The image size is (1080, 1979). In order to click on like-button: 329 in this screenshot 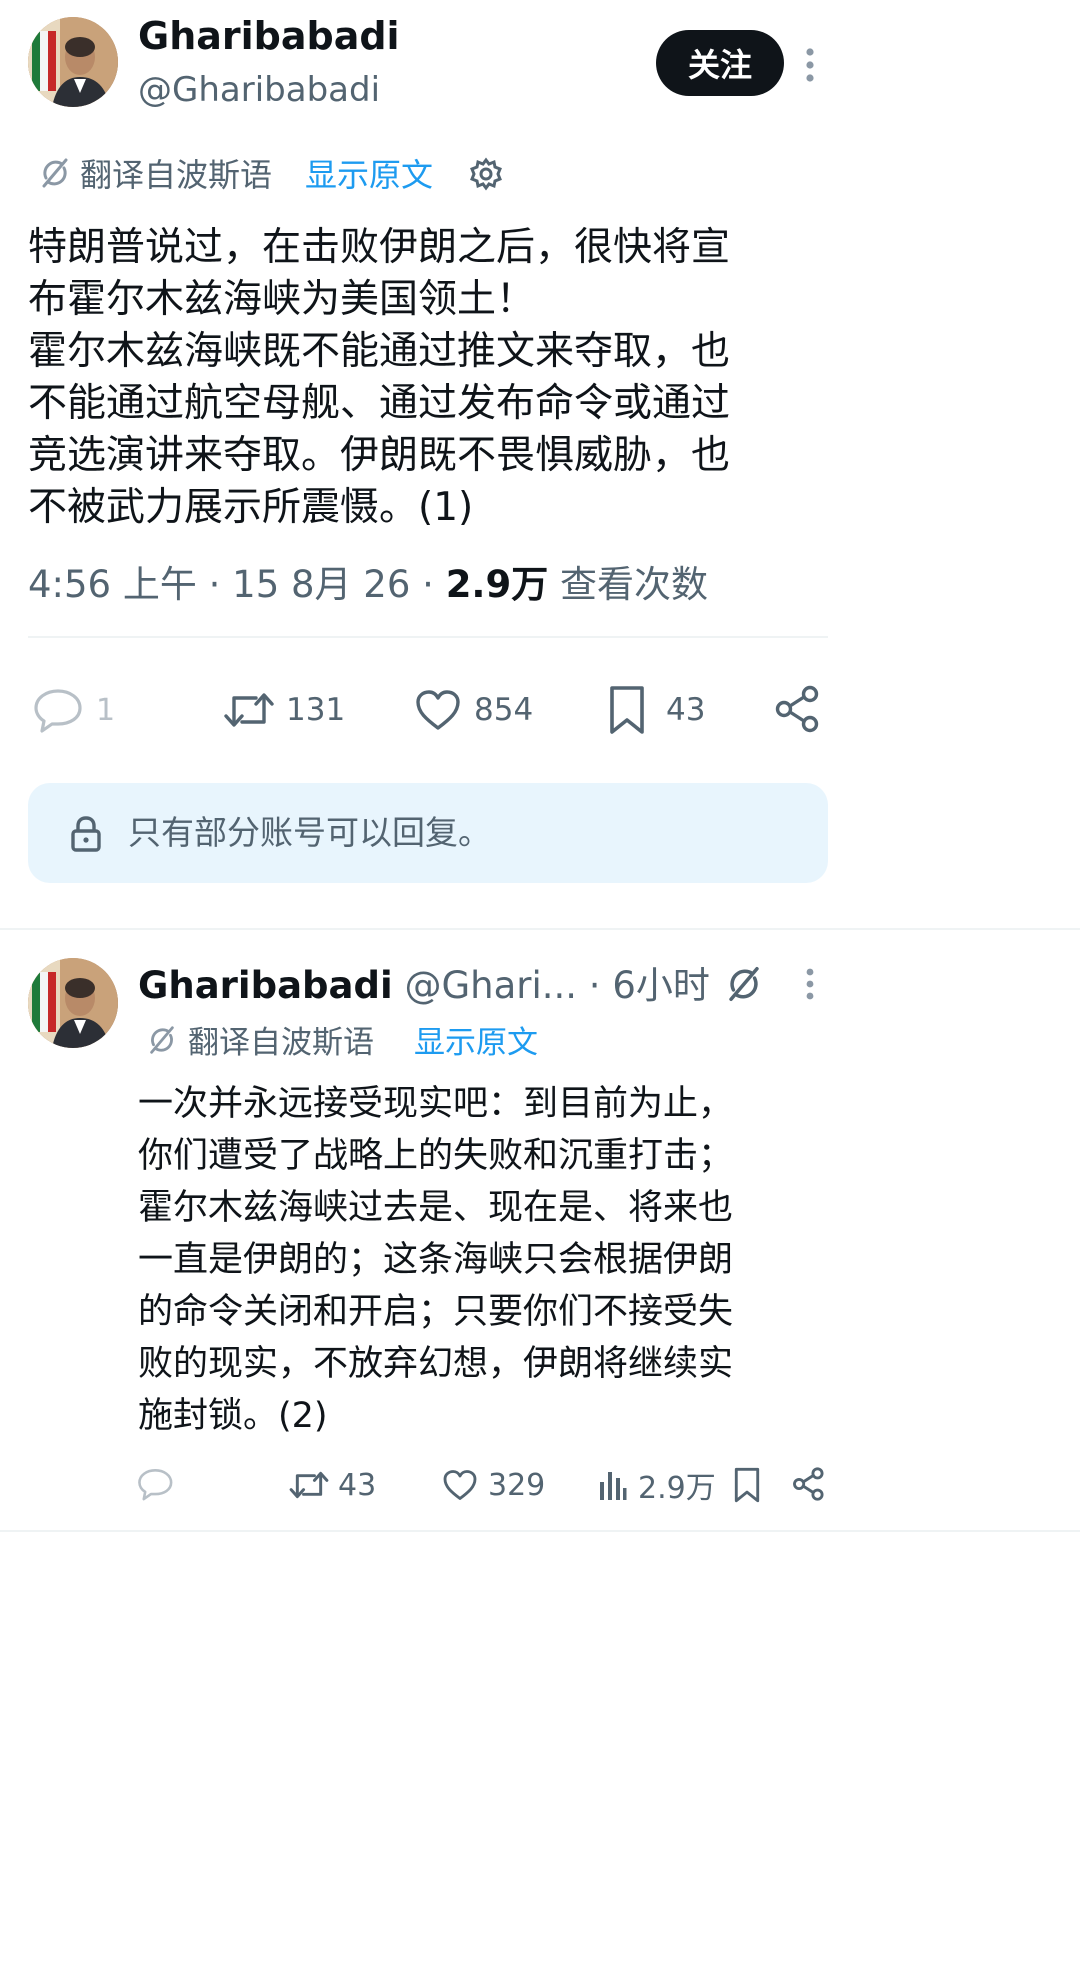, I will do `click(493, 1485)`.